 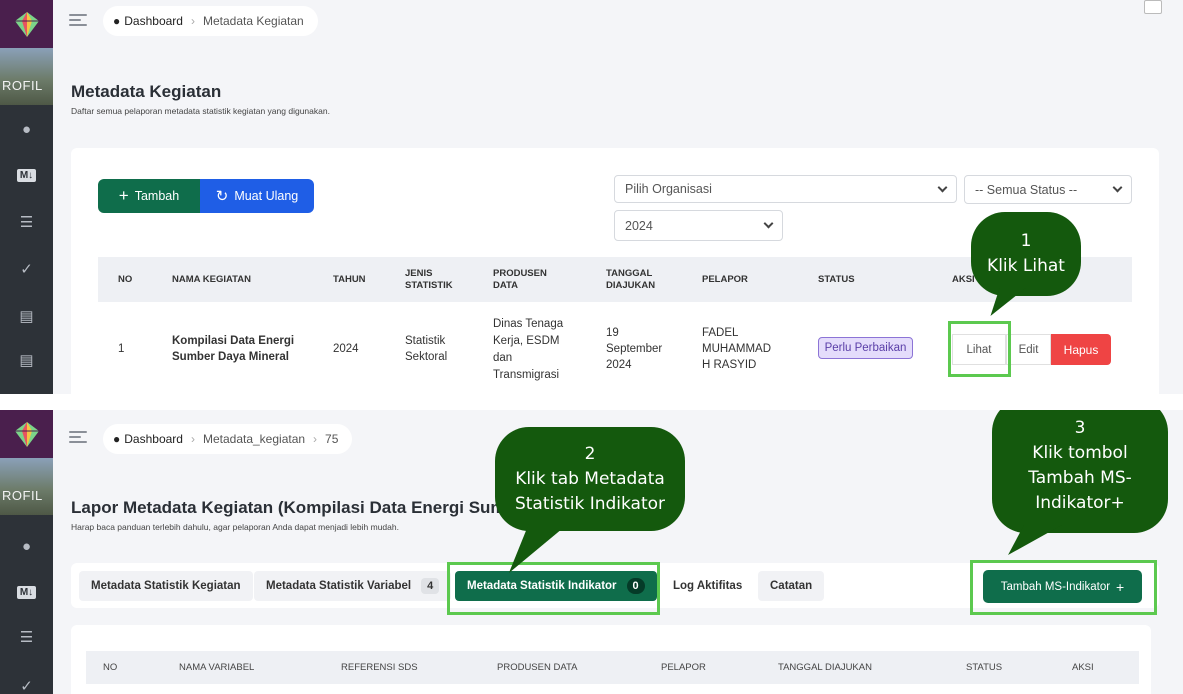 I want to click on organization-select: Pilih Organisasi, so click(x=785, y=189).